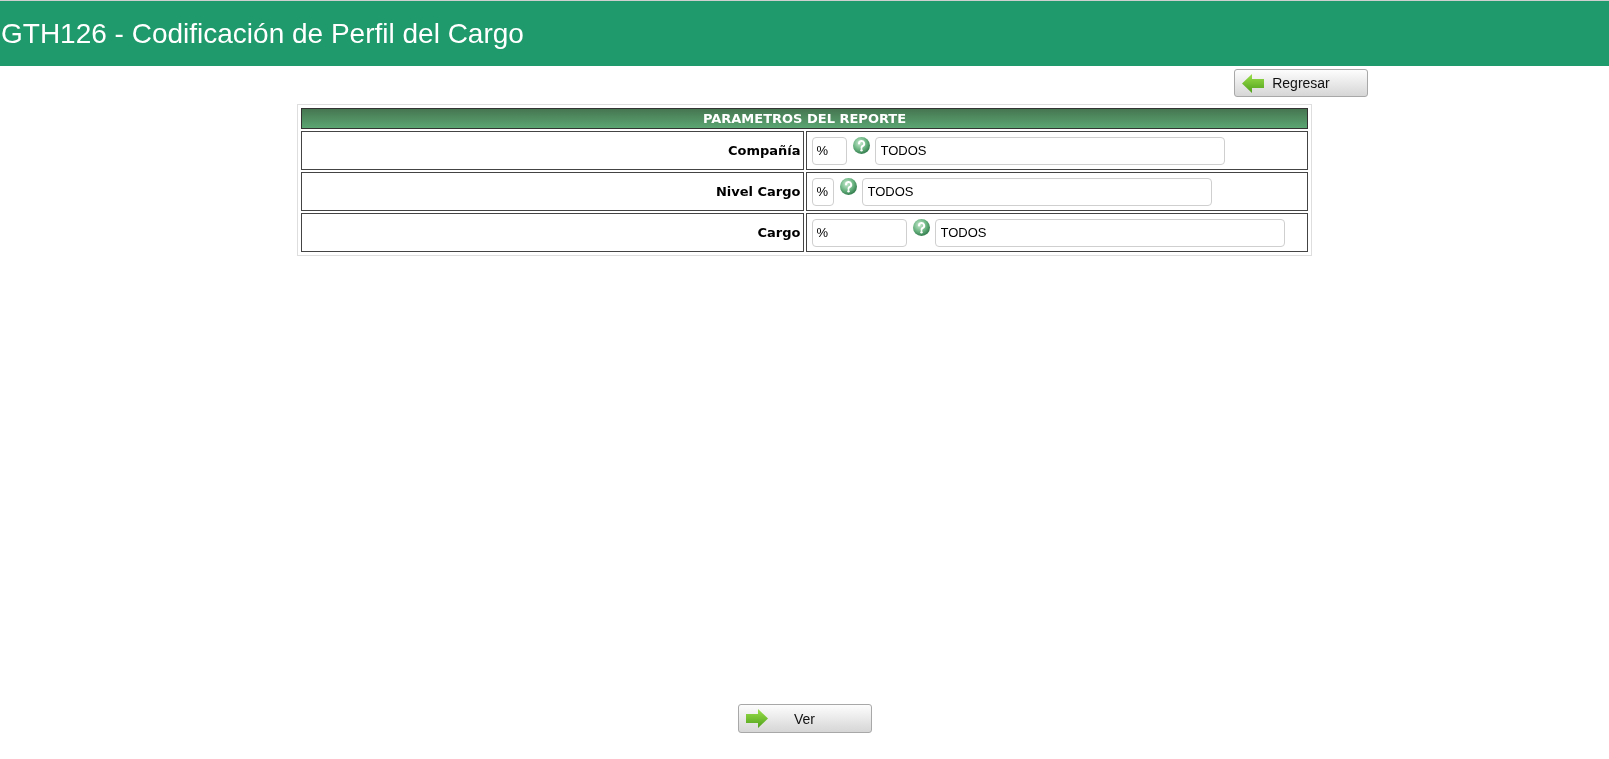  What do you see at coordinates (756, 718) in the screenshot?
I see `arrow-right-icon` at bounding box center [756, 718].